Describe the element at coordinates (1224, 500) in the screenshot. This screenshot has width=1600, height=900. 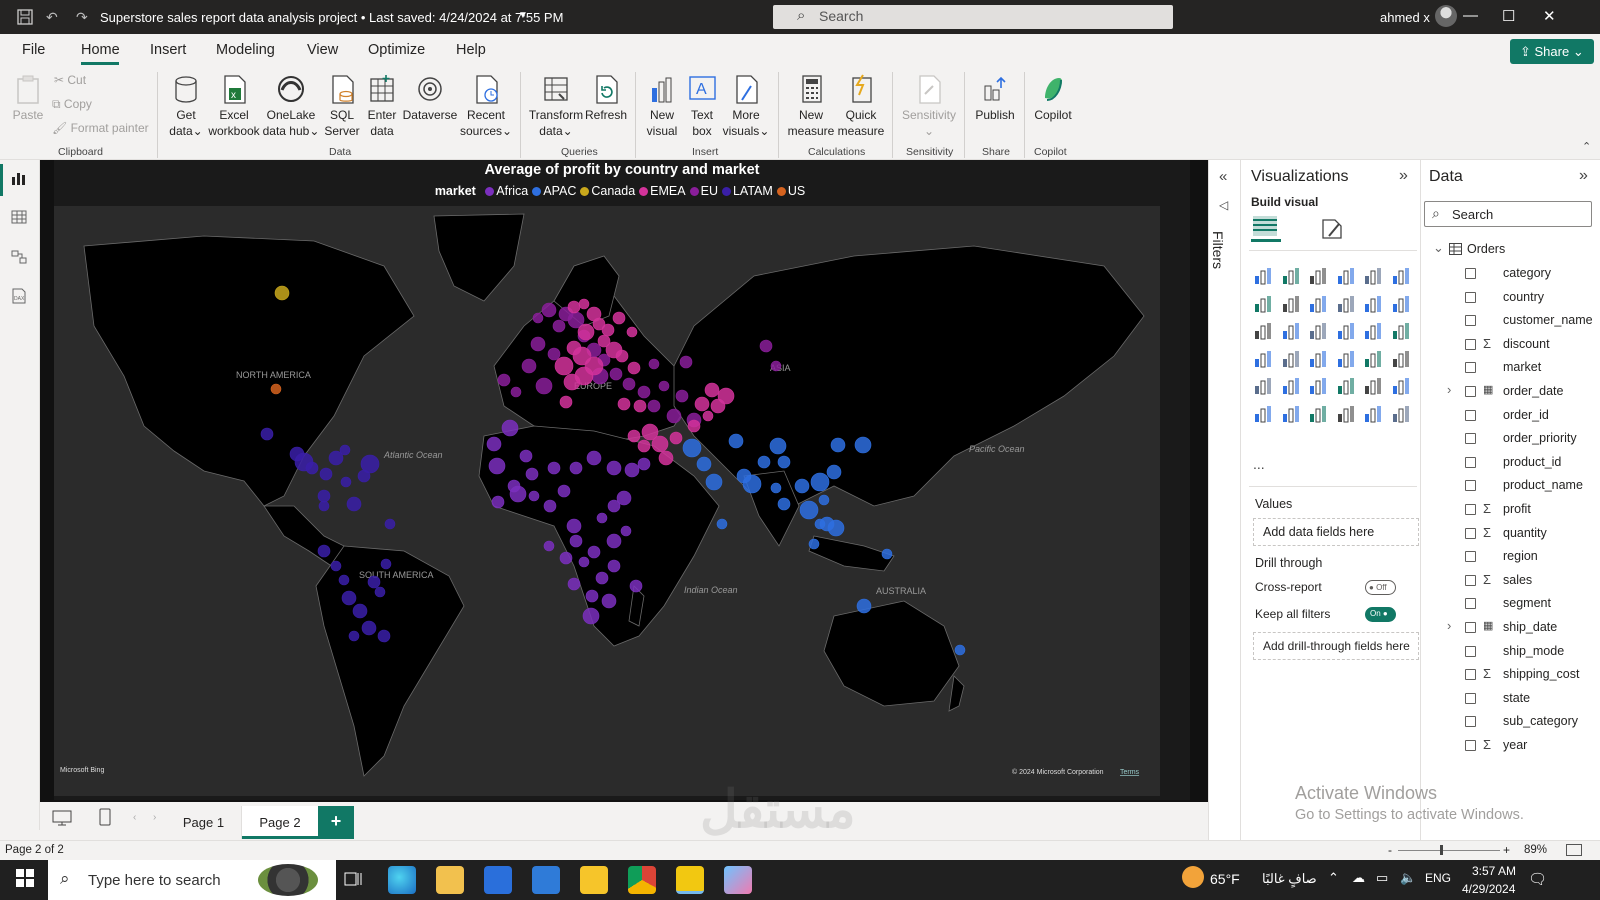
I see `filters-pane: « ◁ Filters` at that location.